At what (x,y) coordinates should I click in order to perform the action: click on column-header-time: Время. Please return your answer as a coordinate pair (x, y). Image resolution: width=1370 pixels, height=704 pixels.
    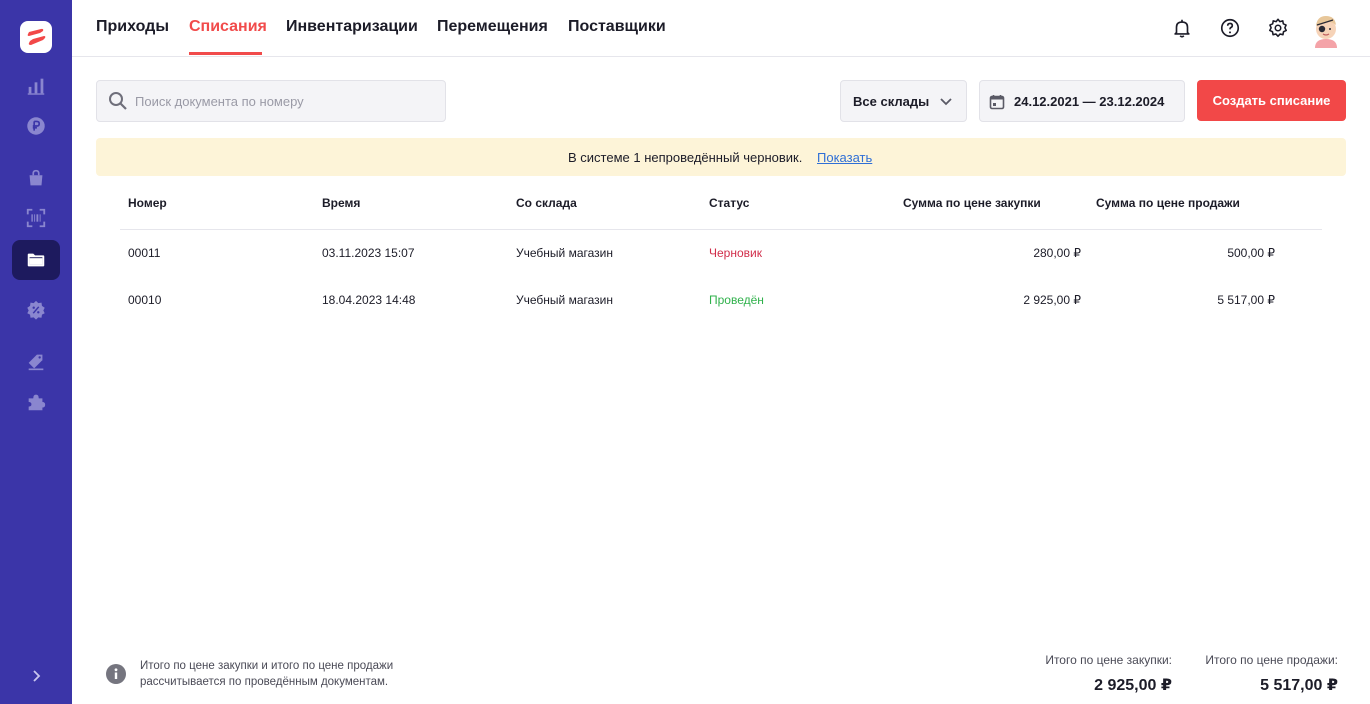
    Looking at the image, I should click on (341, 203).